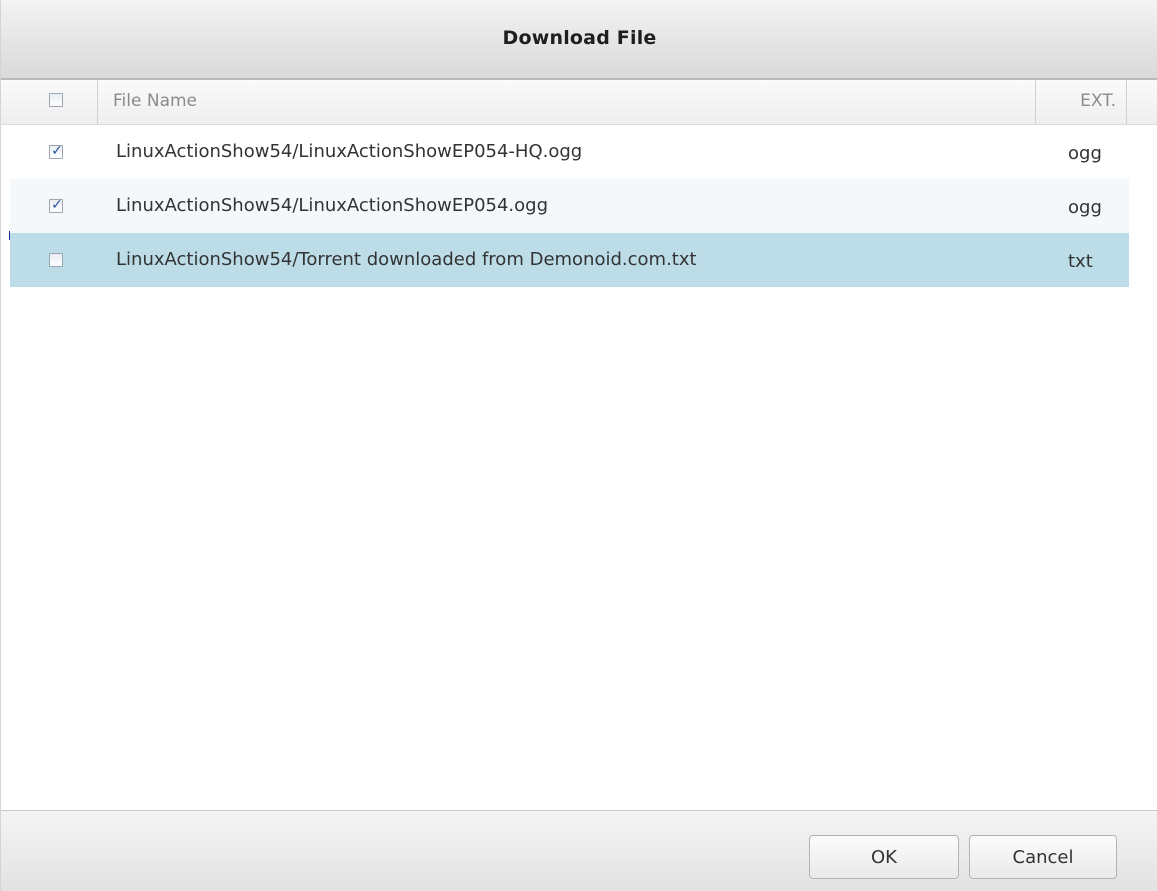  What do you see at coordinates (579, 102) in the screenshot?
I see `grid-header: File Name EXT.` at bounding box center [579, 102].